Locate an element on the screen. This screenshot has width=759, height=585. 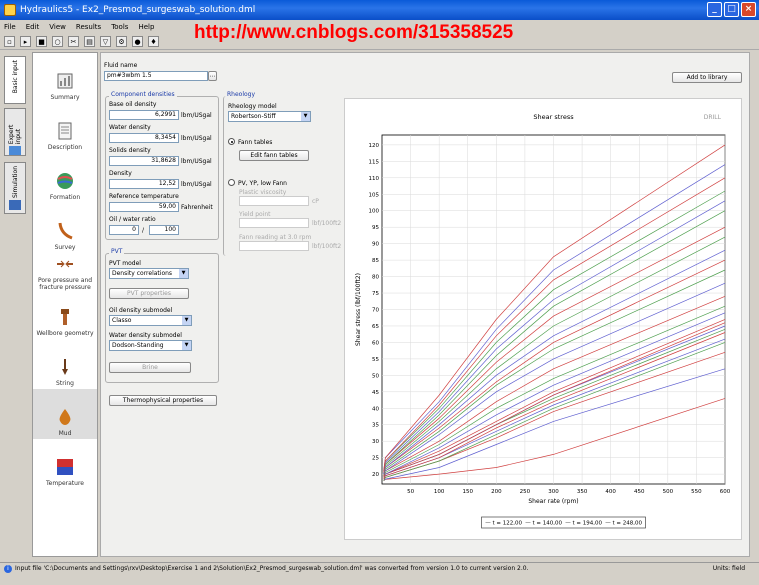
water-density-submodel-value: Dodson-Standing is located at coordinates (138, 345).